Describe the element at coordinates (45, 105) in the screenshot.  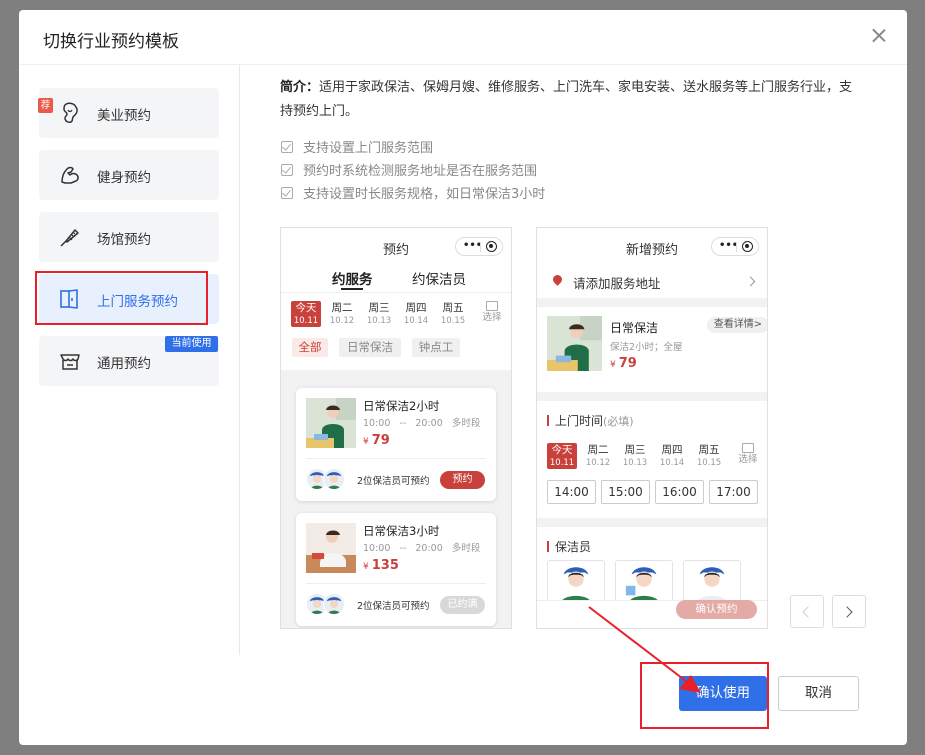
I see `recommend-badge: 荐` at that location.